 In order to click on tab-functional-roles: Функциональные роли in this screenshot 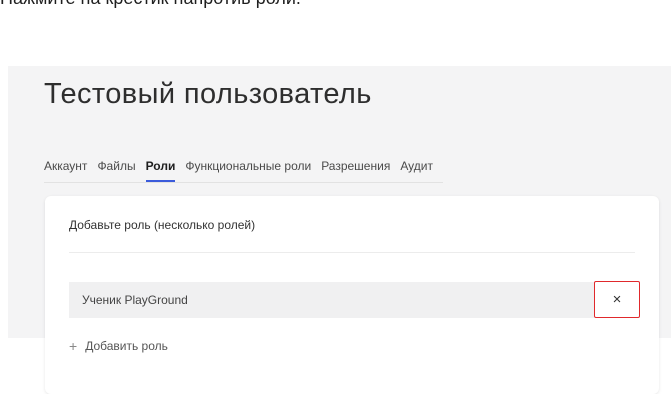, I will do `click(248, 169)`.